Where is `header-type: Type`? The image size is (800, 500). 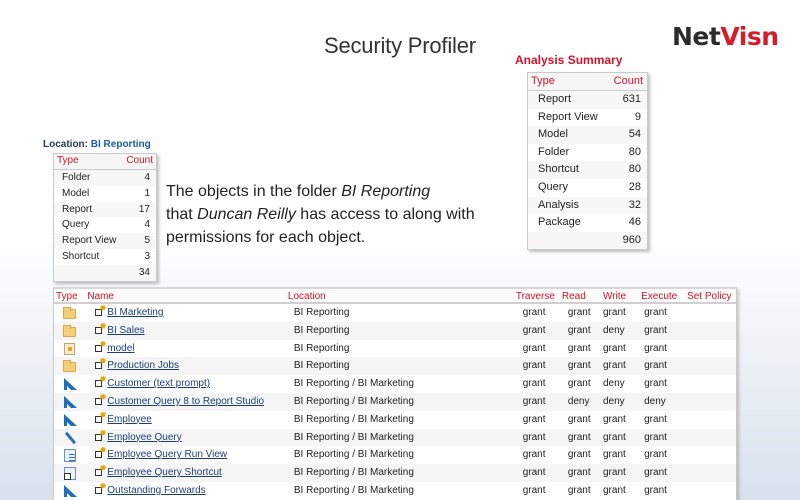 header-type: Type is located at coordinates (70, 295).